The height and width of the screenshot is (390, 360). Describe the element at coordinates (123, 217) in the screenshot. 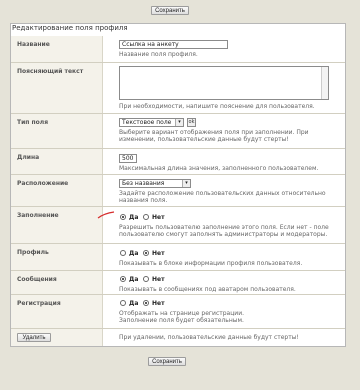

I see `required-yes-radio` at that location.